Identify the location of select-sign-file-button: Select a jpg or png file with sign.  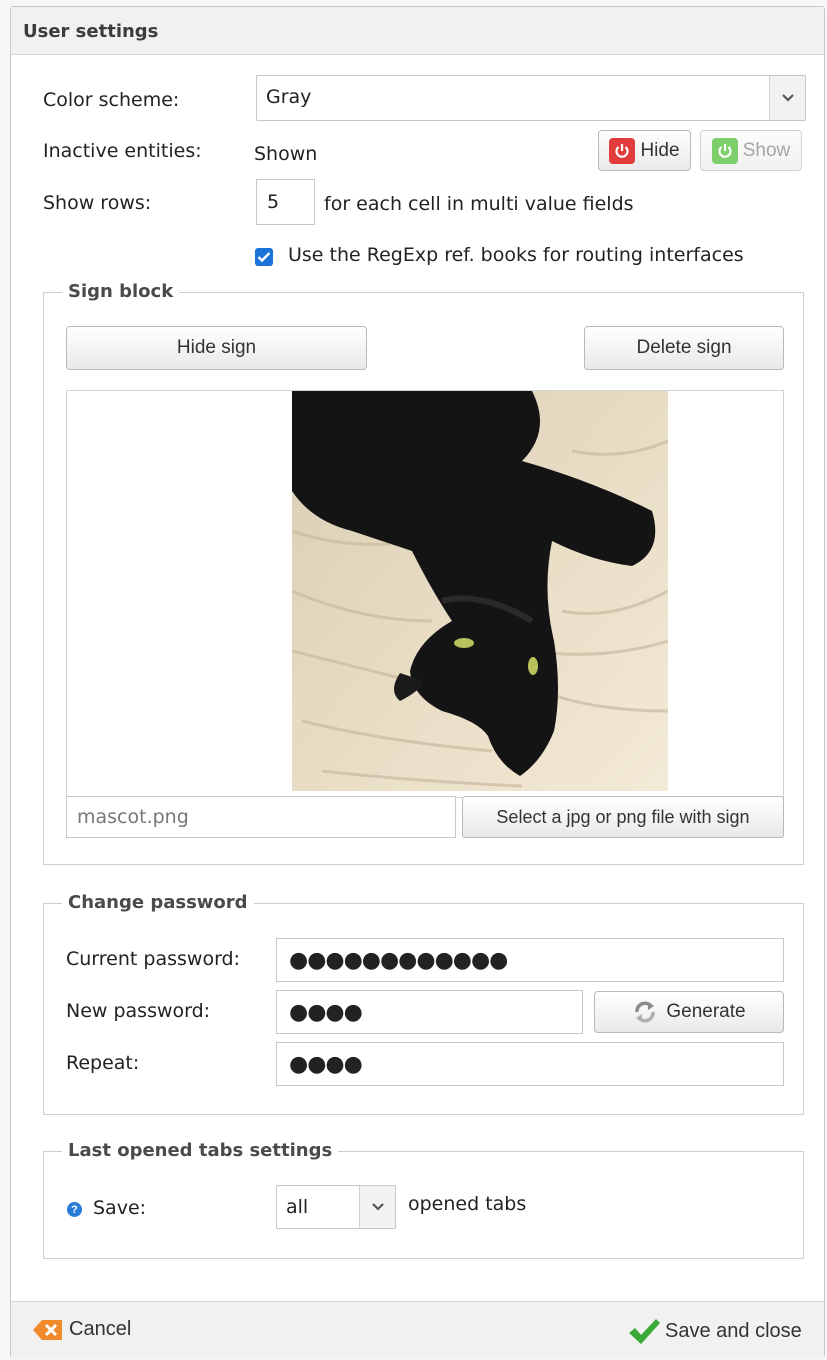
(623, 817).